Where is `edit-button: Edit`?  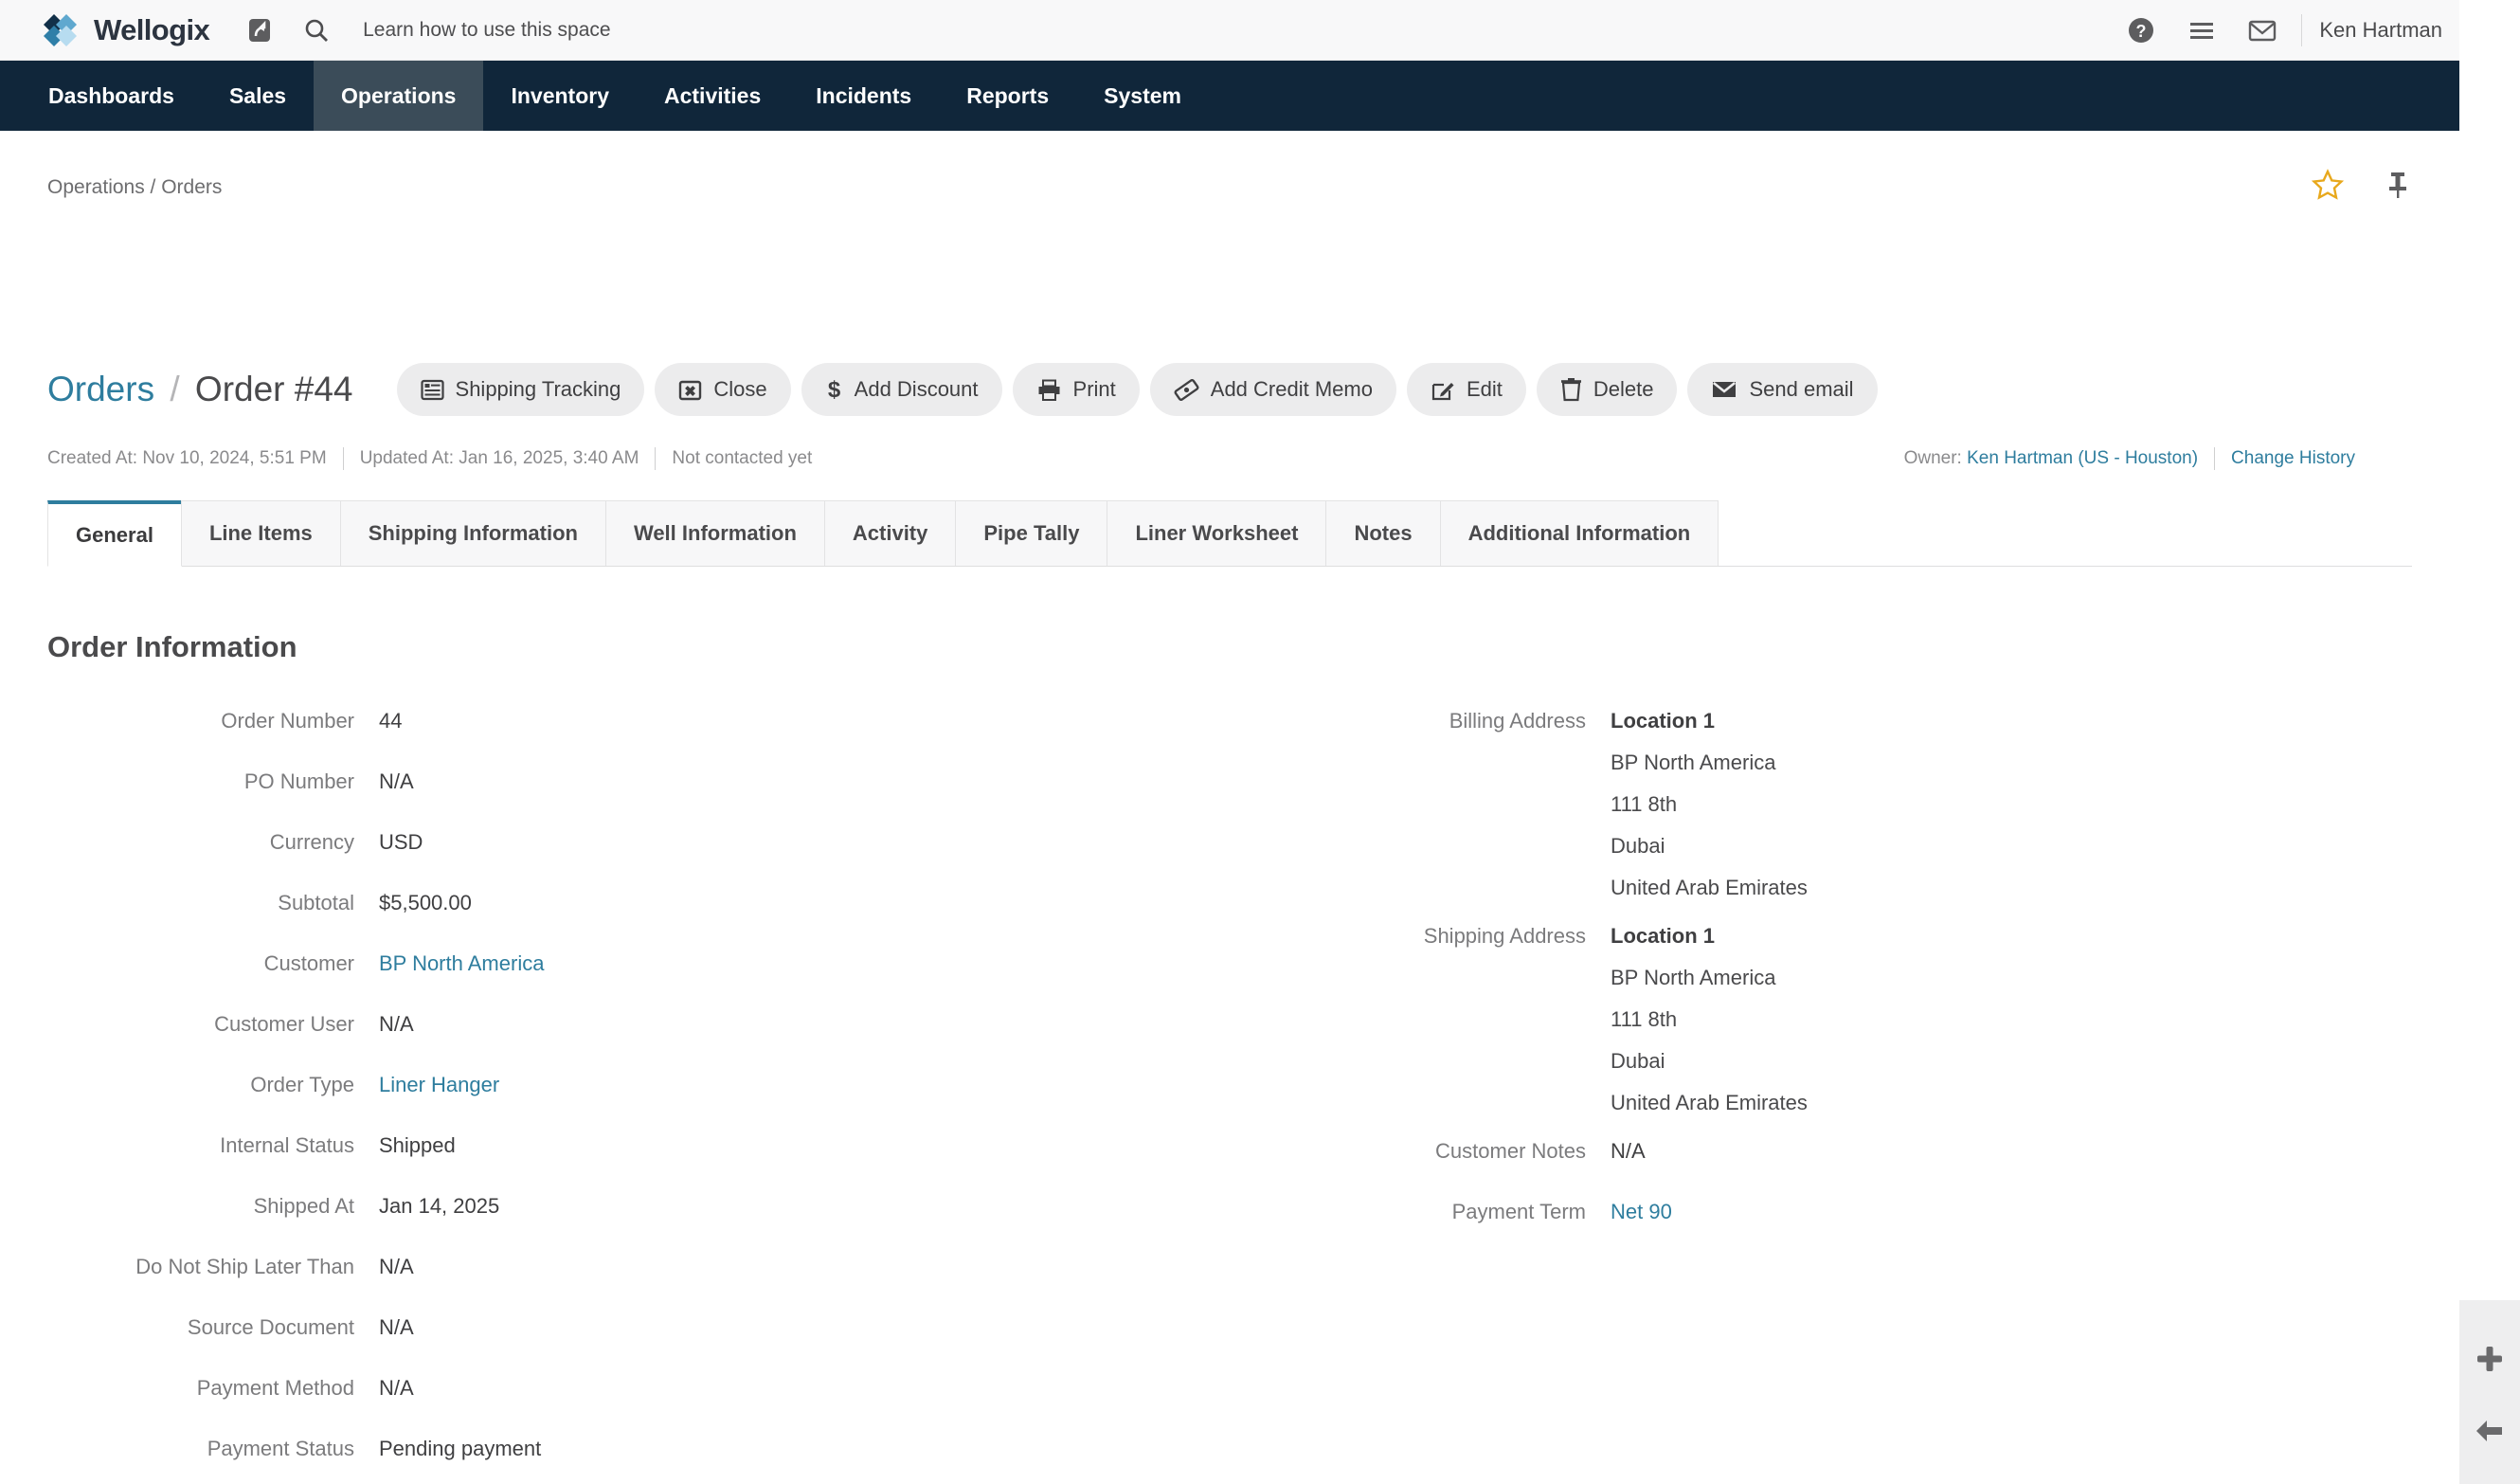
edit-button: Edit is located at coordinates (1466, 389).